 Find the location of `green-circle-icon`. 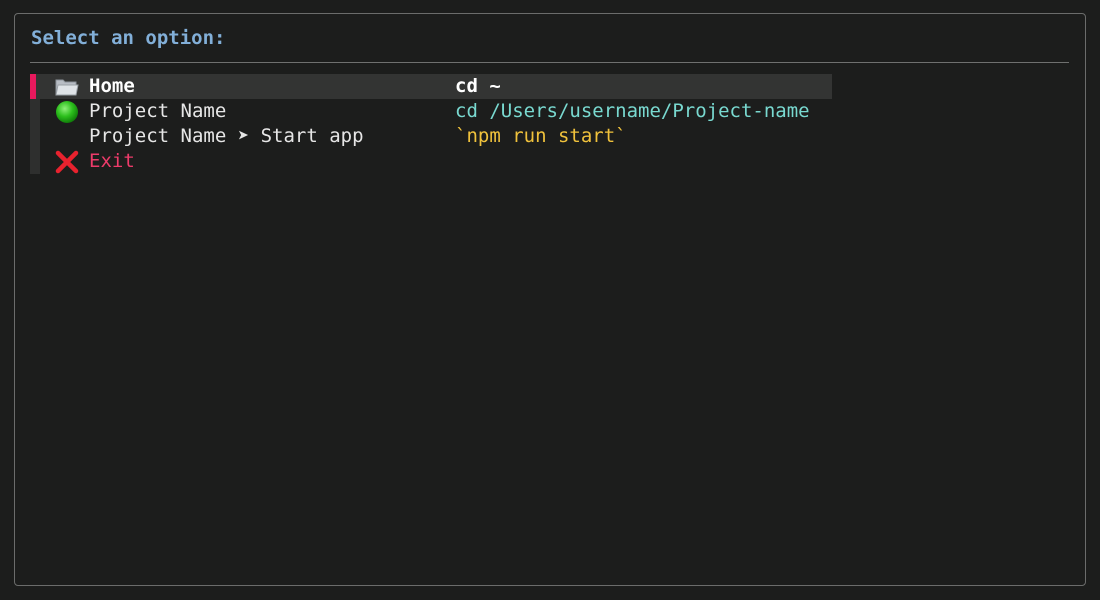

green-circle-icon is located at coordinates (67, 111).